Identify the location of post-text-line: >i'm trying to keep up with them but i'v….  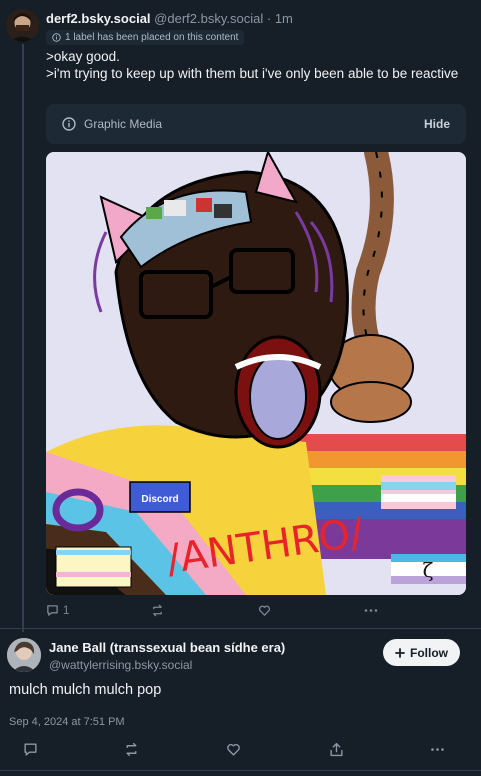
(252, 73).